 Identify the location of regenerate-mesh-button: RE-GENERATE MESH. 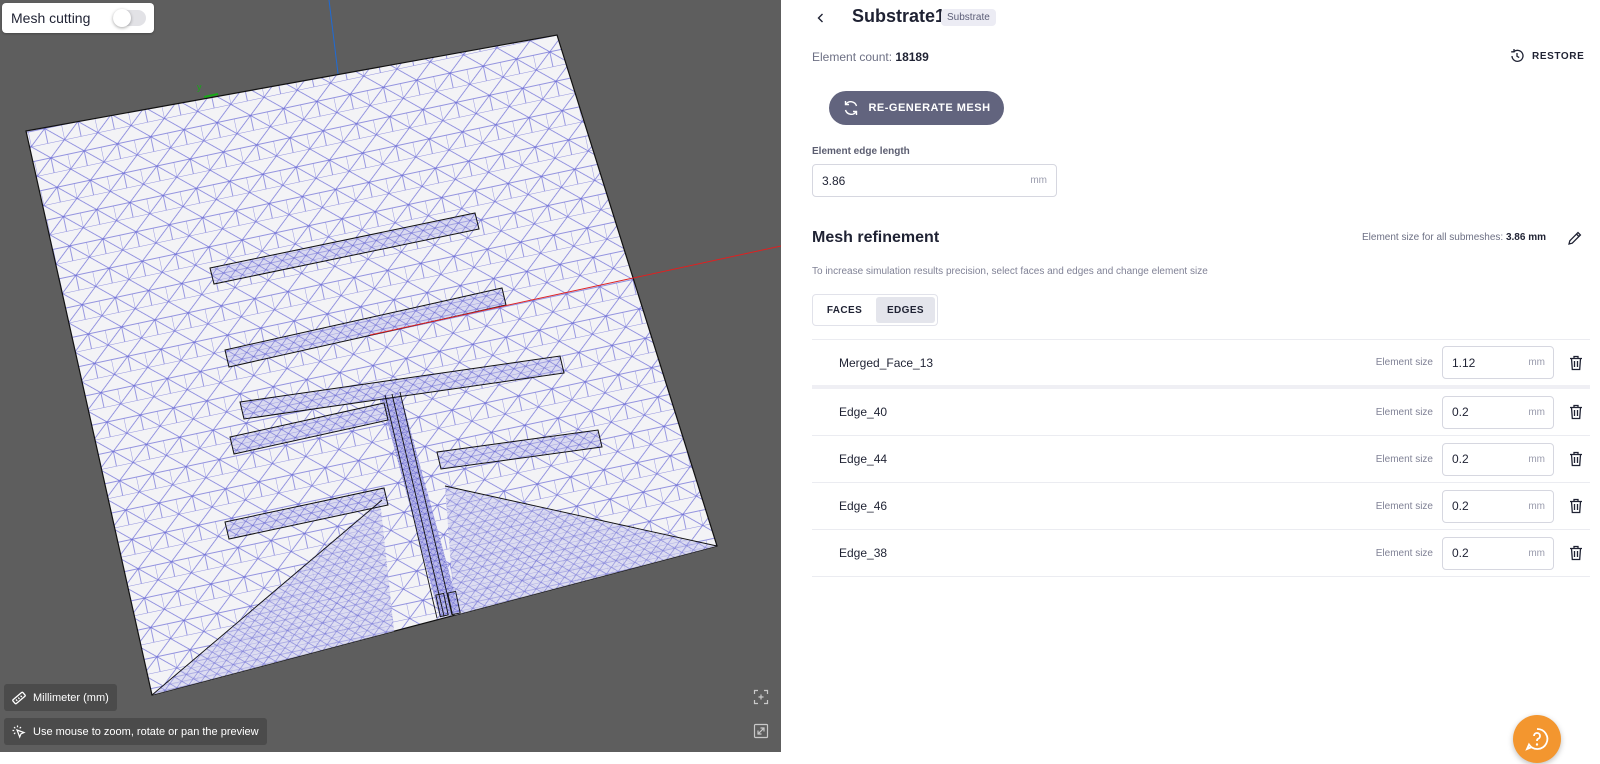
(916, 108).